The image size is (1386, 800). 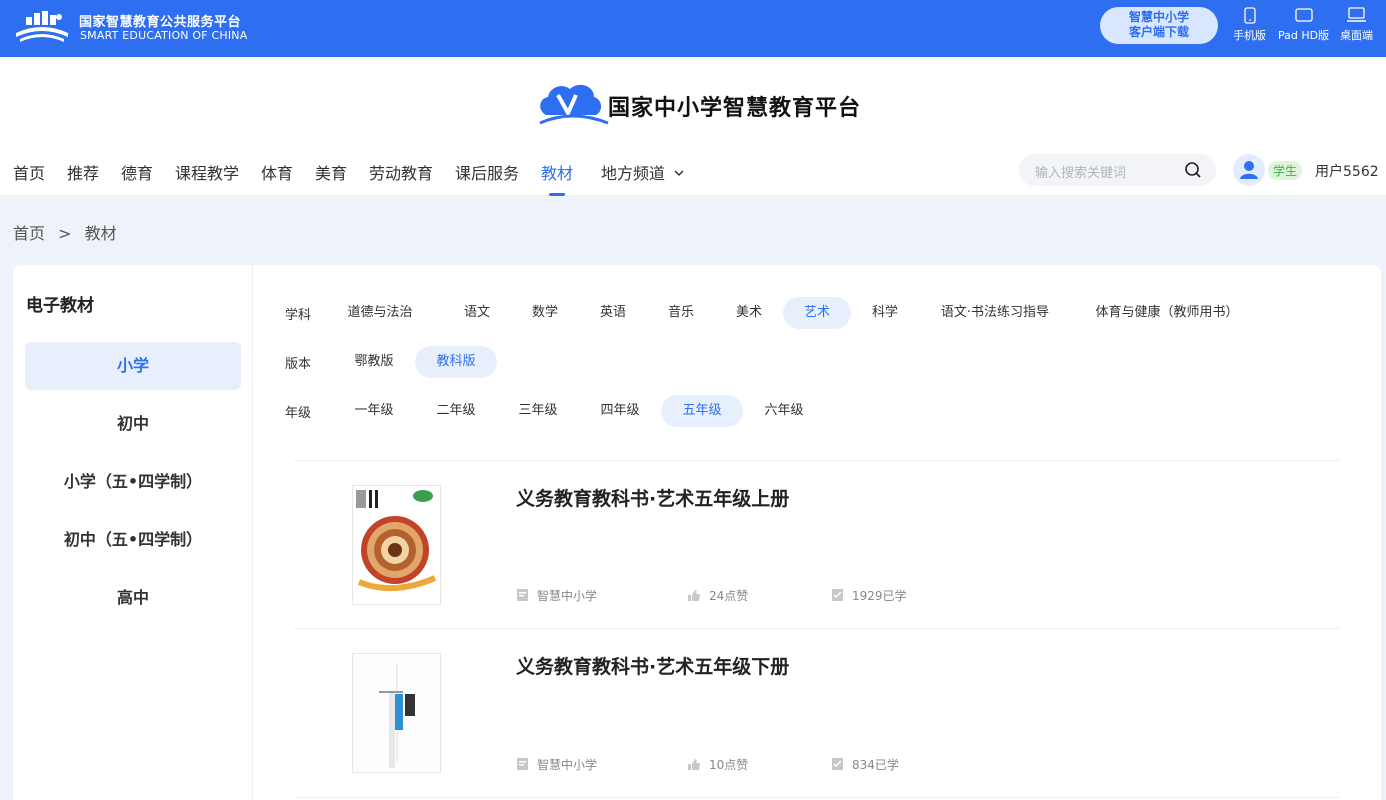 What do you see at coordinates (133, 540) in the screenshot?
I see `sidebar-item-junior-54: 初中（五•四学制）` at bounding box center [133, 540].